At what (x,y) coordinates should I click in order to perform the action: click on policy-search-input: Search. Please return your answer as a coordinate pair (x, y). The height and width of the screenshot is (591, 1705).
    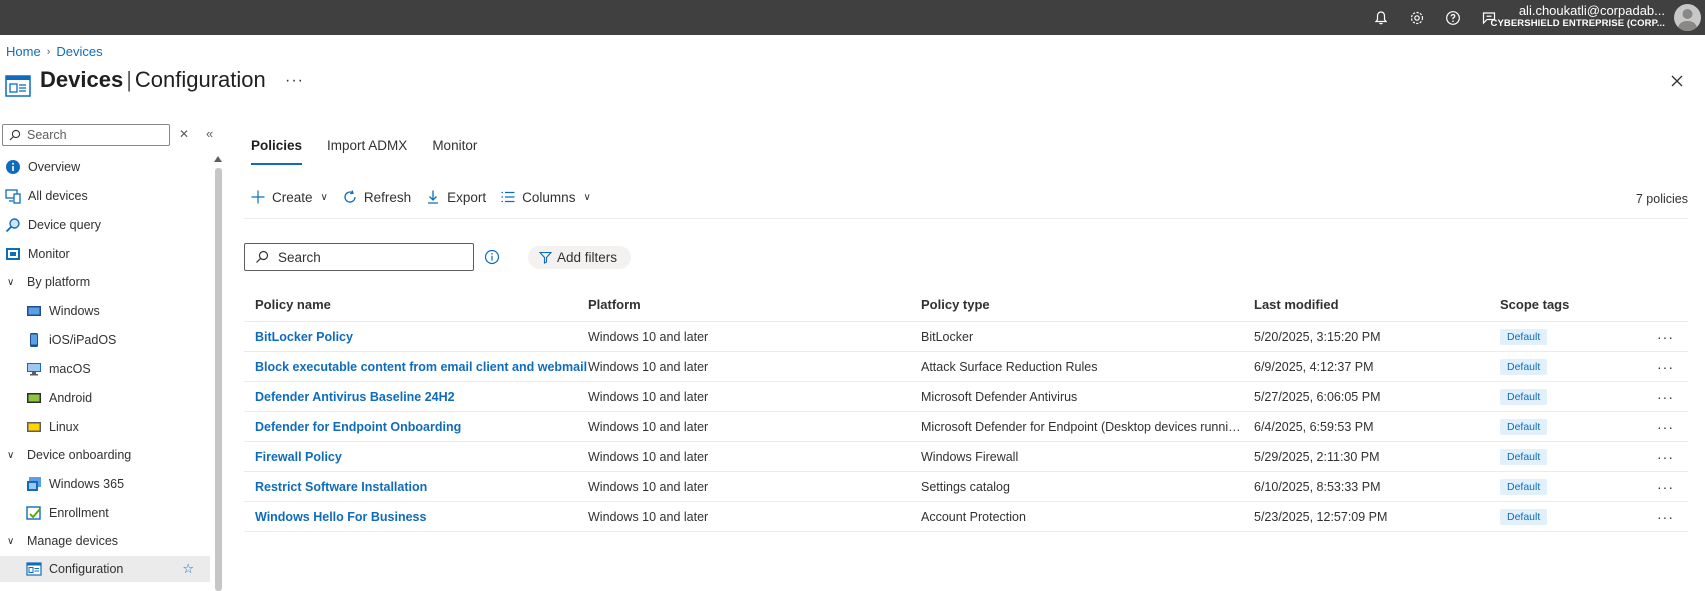
    Looking at the image, I should click on (359, 257).